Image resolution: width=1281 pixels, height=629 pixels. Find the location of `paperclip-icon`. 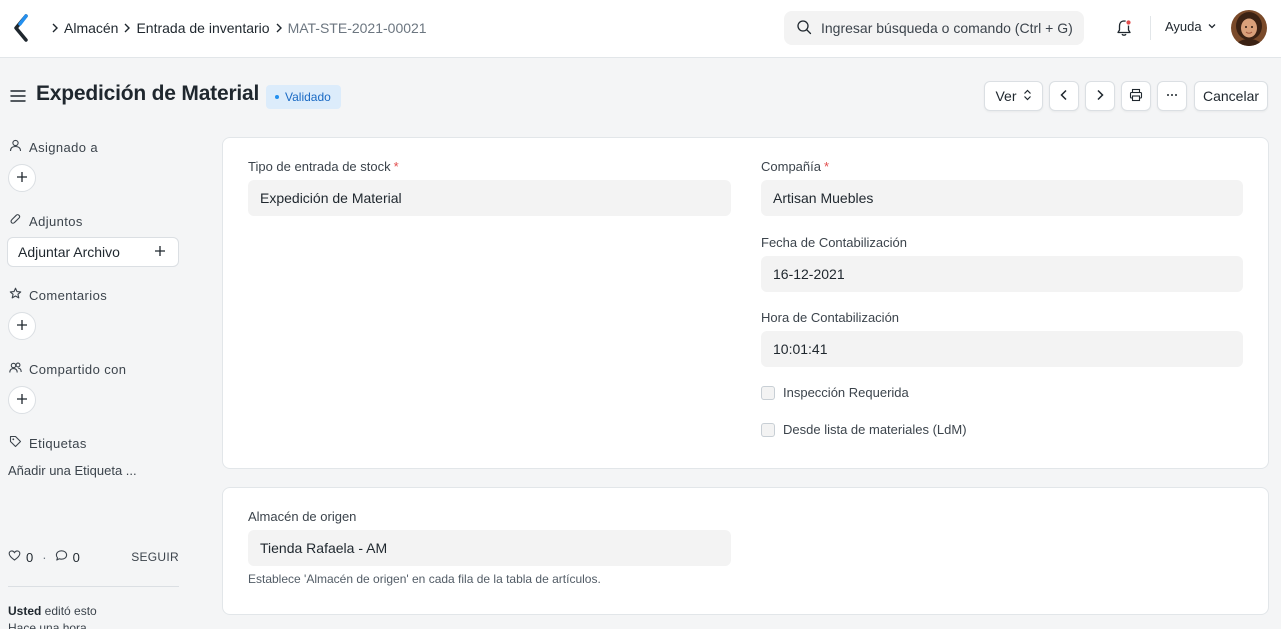

paperclip-icon is located at coordinates (15, 221).